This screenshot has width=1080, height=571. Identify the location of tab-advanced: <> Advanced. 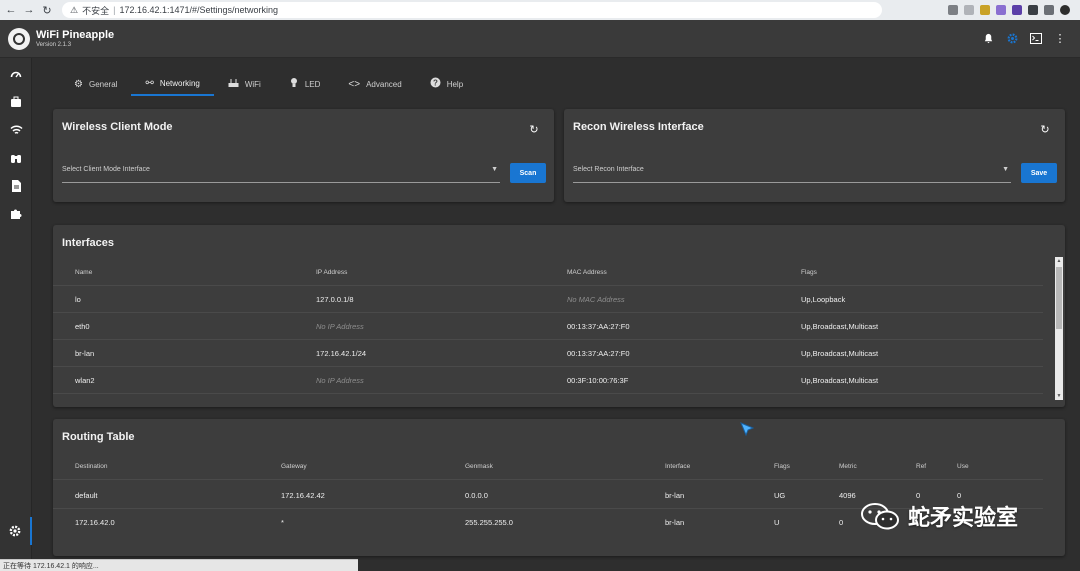
(374, 84).